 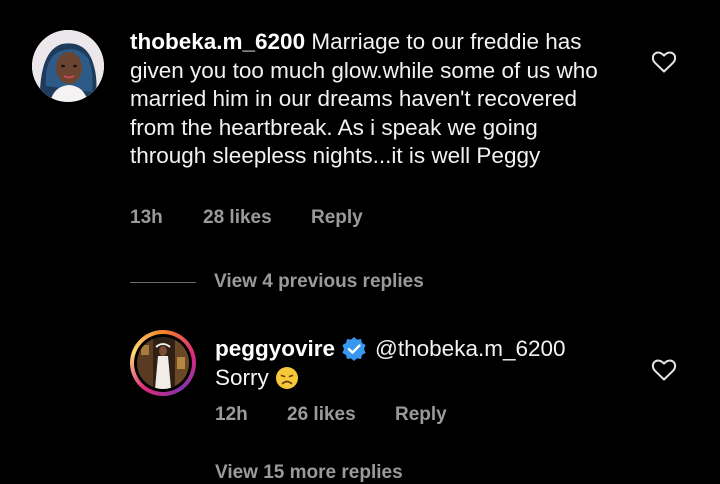 I want to click on reply-mention: @thobeka.m_6200, so click(x=470, y=349).